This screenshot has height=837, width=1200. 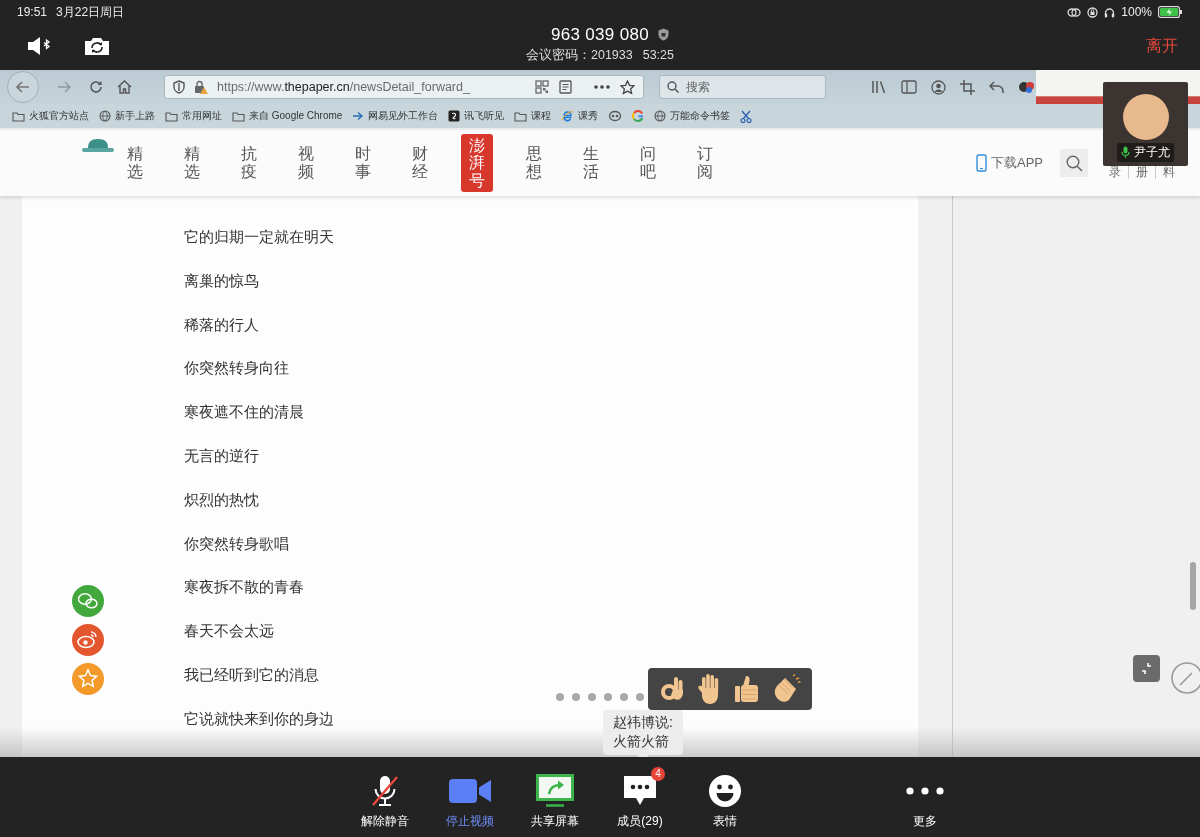 I want to click on sidebar-icon, so click(x=909, y=87).